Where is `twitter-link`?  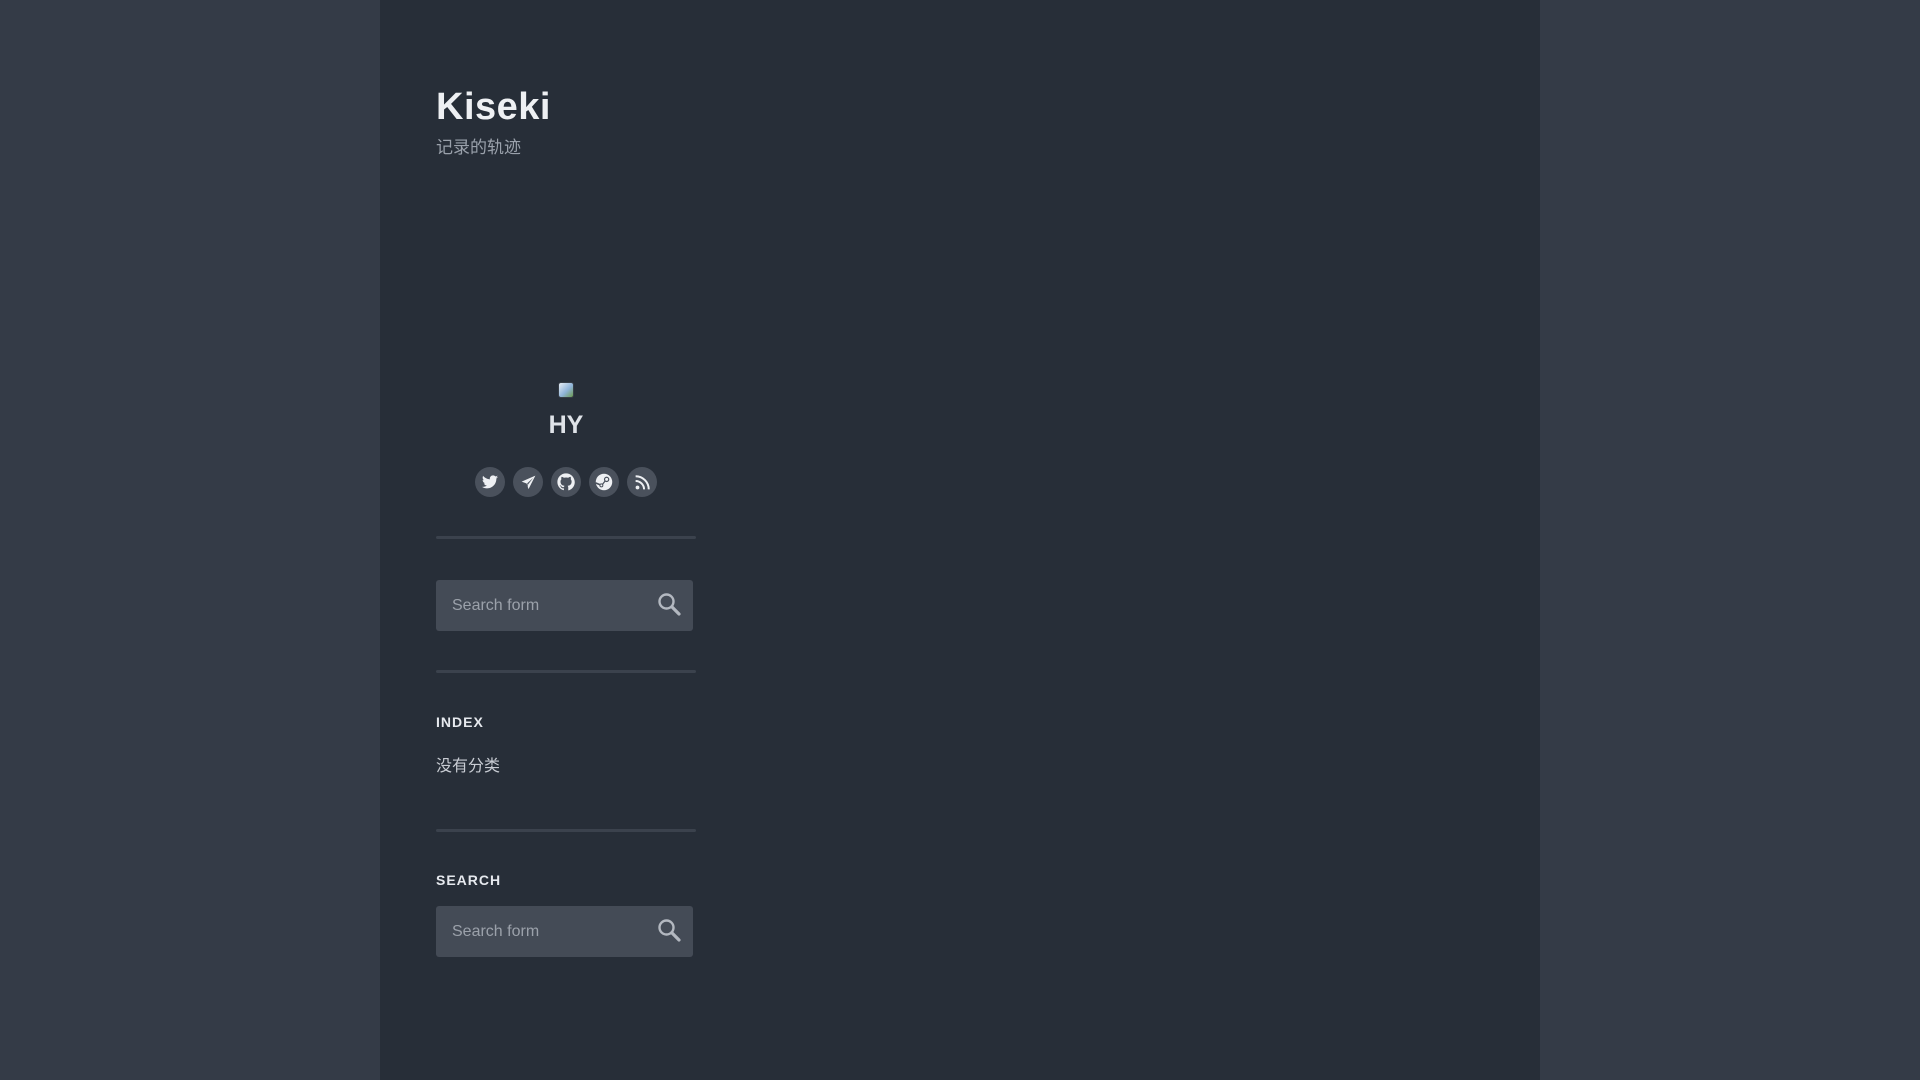 twitter-link is located at coordinates (490, 482).